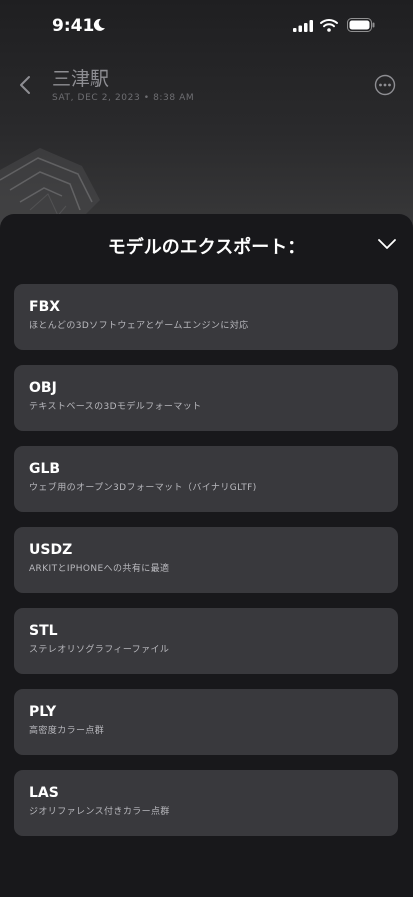 The image size is (413, 897). I want to click on option-description: 高密度カラー点群, so click(67, 731).